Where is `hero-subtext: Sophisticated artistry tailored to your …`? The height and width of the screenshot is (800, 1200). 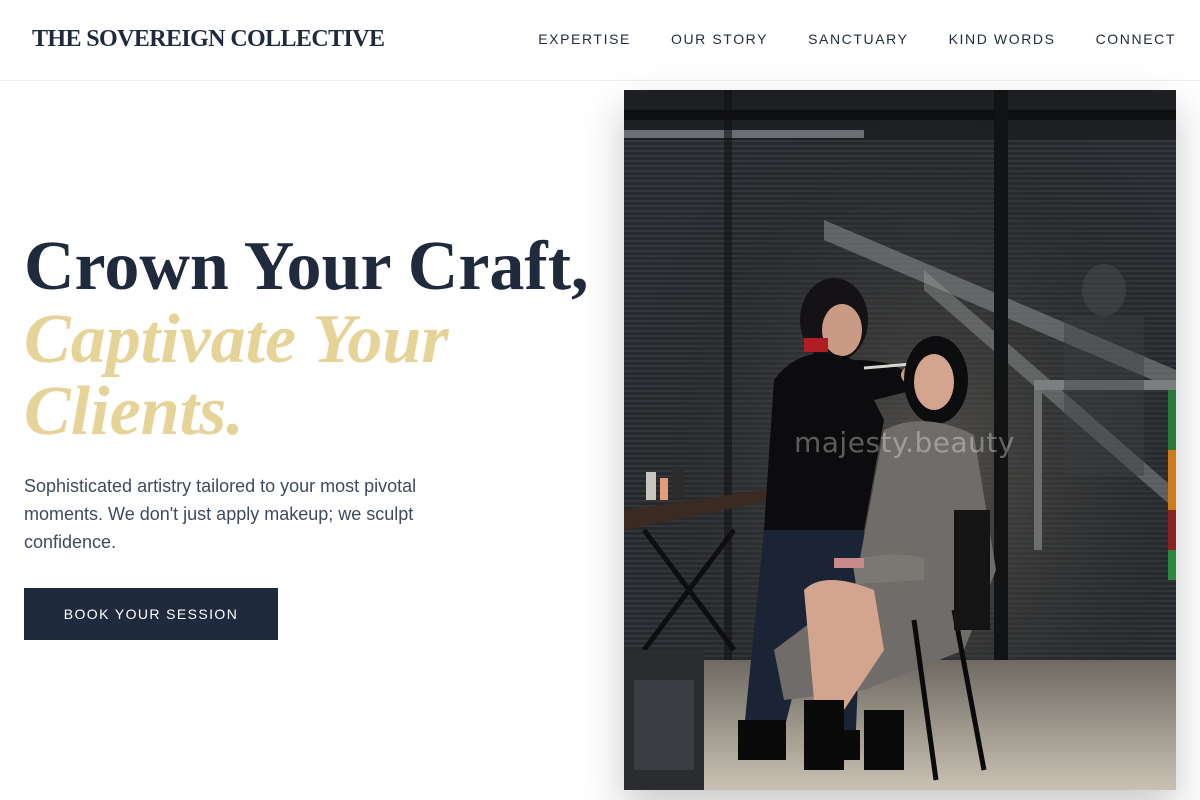 hero-subtext: Sophisticated artistry tailored to your … is located at coordinates (220, 514).